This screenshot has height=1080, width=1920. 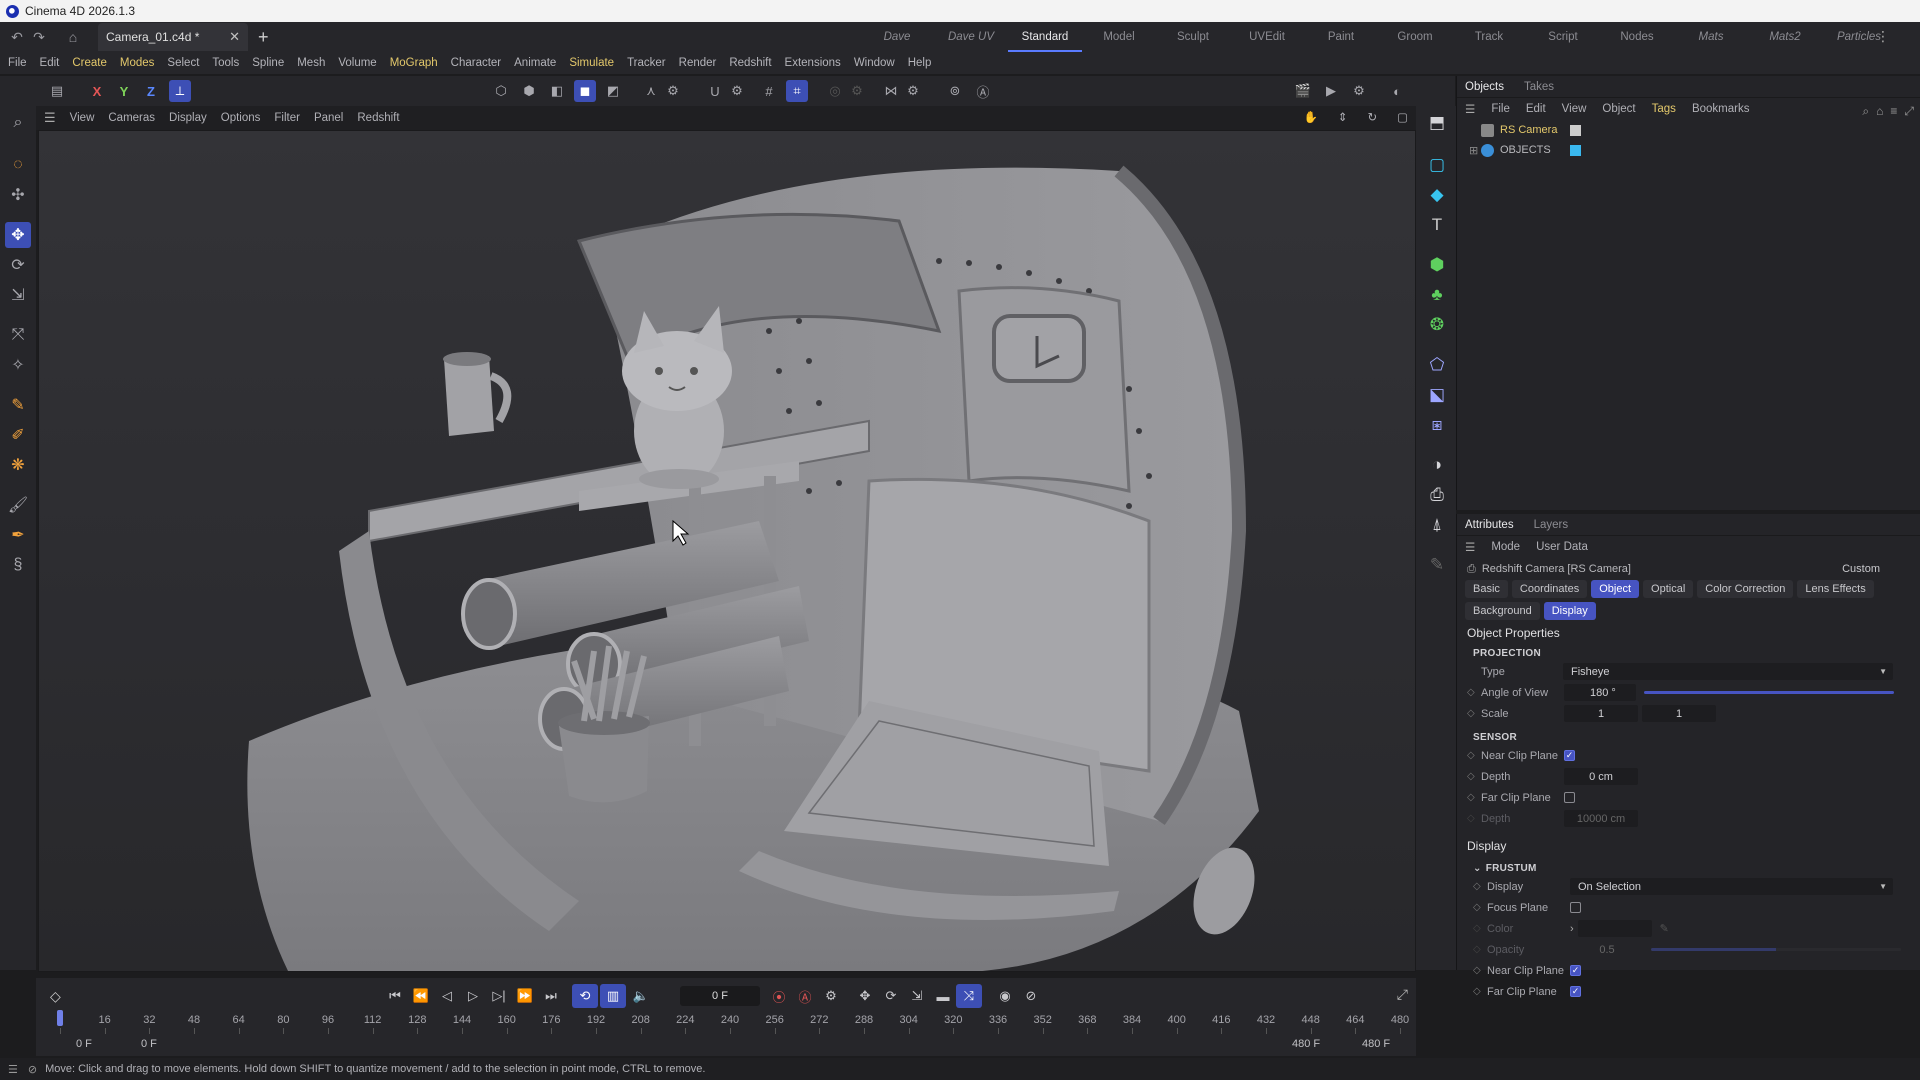 I want to click on attribute-tab-button: Background, so click(x=1502, y=611).